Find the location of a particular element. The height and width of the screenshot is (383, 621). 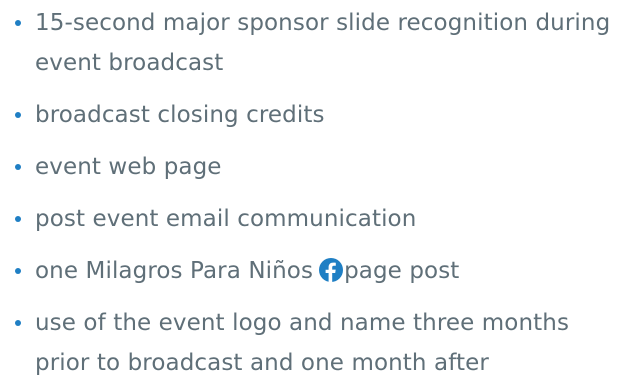

list-item: event web page is located at coordinates (314, 167).